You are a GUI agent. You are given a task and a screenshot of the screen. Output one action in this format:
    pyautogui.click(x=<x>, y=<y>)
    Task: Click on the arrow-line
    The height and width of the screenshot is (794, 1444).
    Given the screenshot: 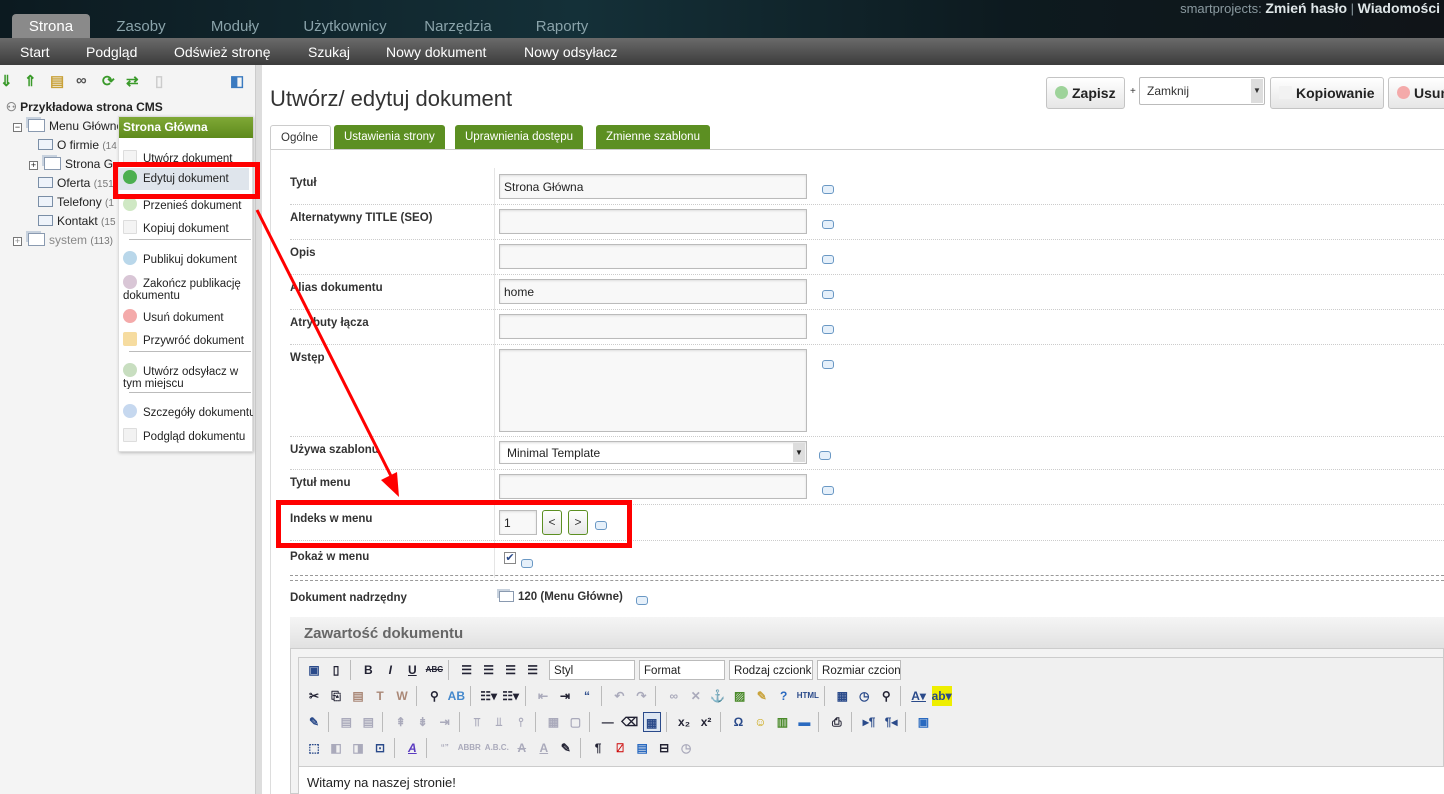 What is the action you would take?
    pyautogui.click(x=324, y=344)
    